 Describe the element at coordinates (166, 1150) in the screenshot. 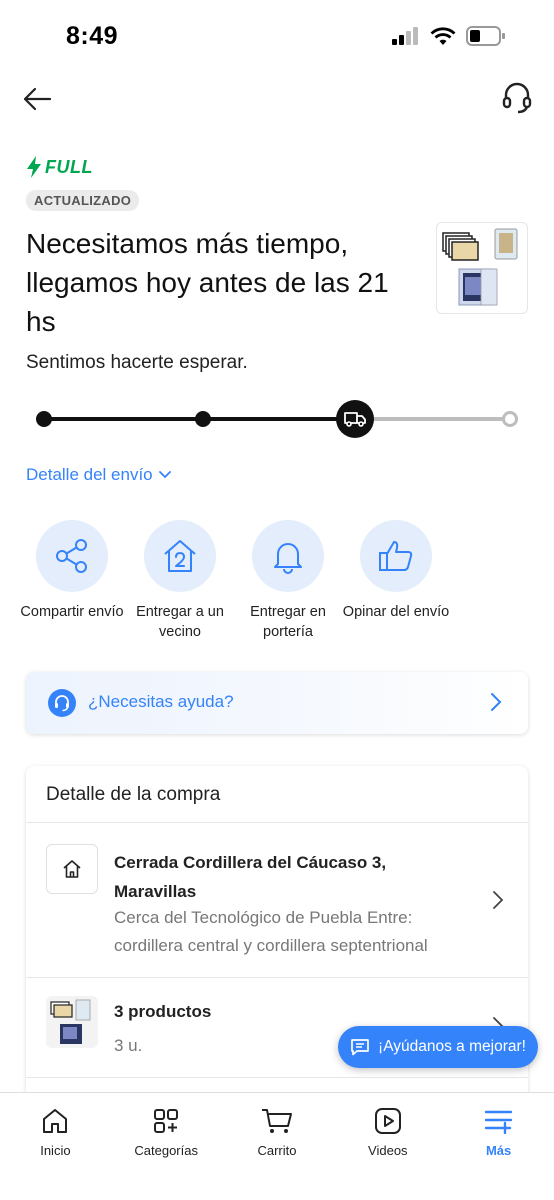

I see `nav-label: Categorías` at that location.